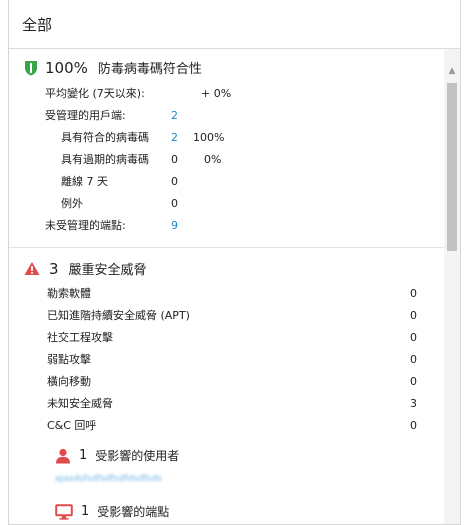 This screenshot has width=465, height=525. I want to click on unmanaged-endpoints-row: 未受管理的端點: 9, so click(145, 226).